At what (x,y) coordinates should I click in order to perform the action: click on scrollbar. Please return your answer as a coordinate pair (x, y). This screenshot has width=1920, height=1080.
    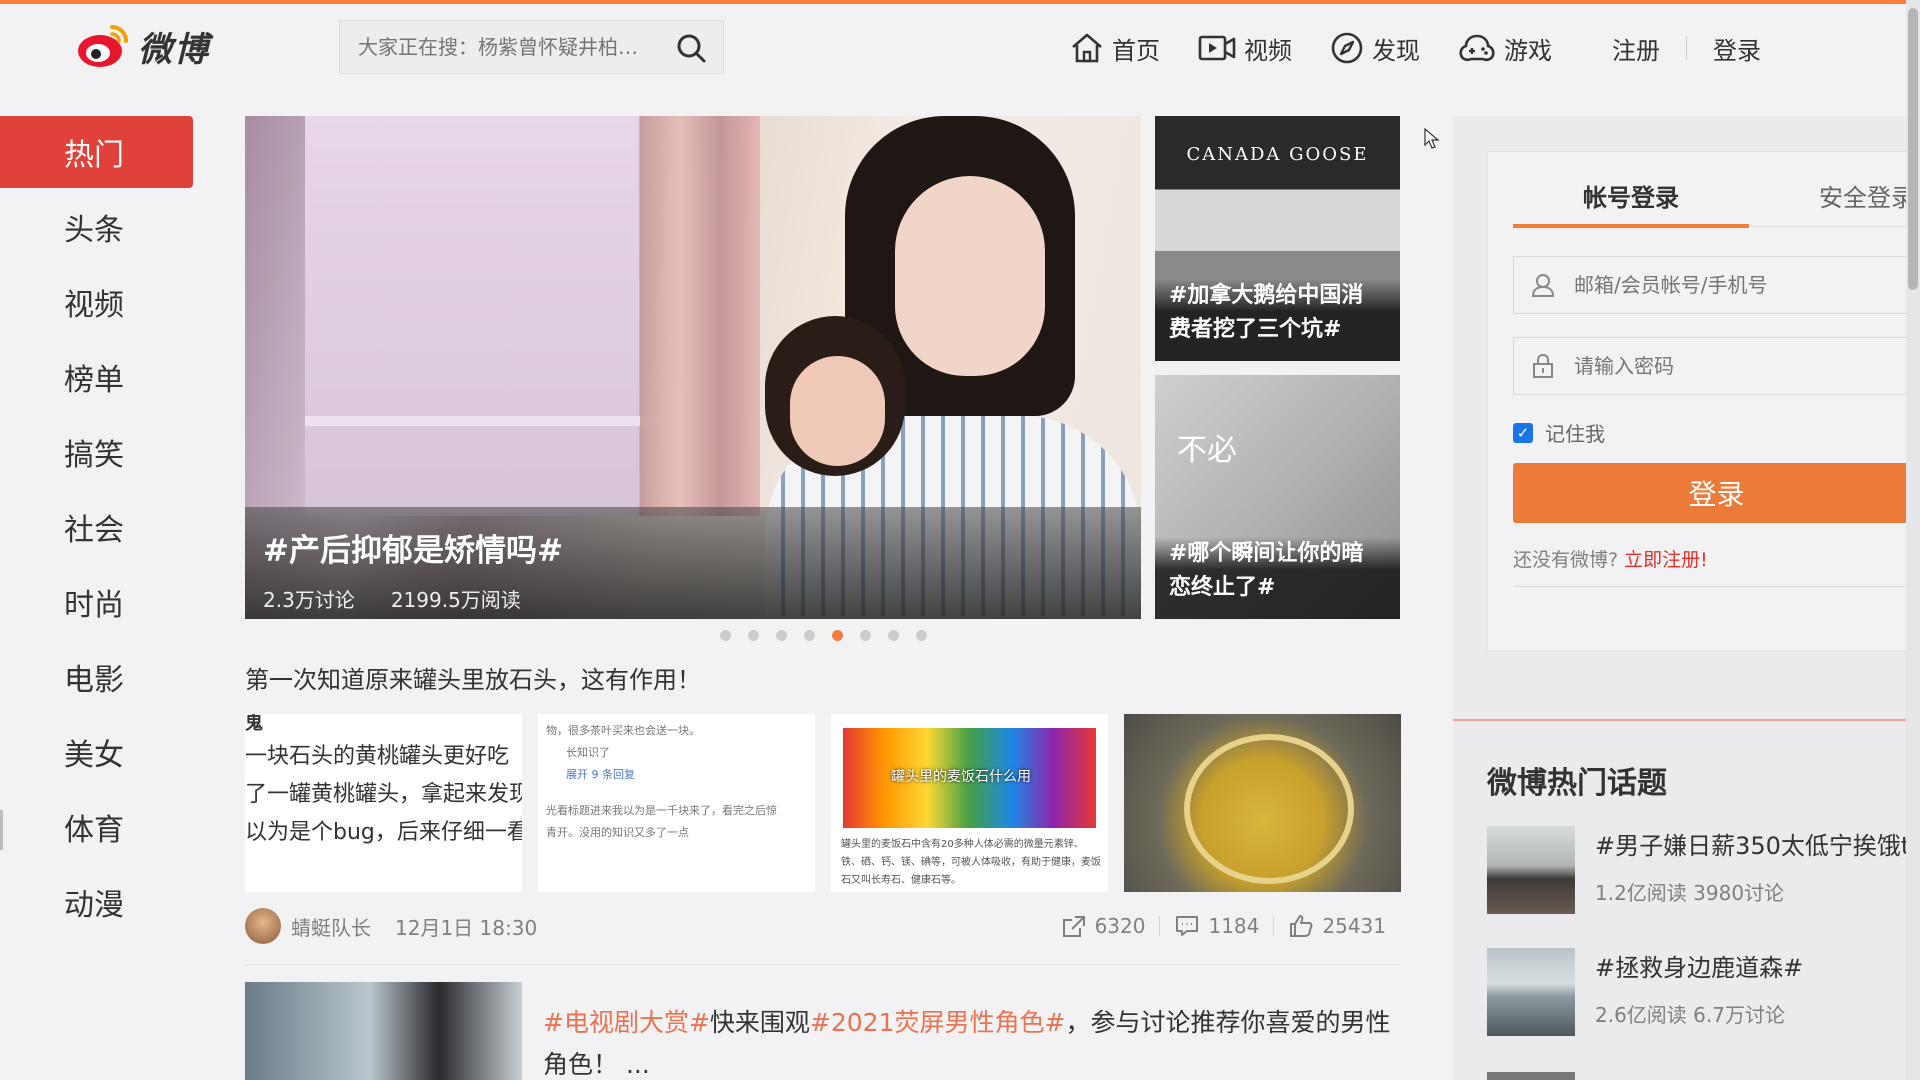
    Looking at the image, I should click on (1913, 540).